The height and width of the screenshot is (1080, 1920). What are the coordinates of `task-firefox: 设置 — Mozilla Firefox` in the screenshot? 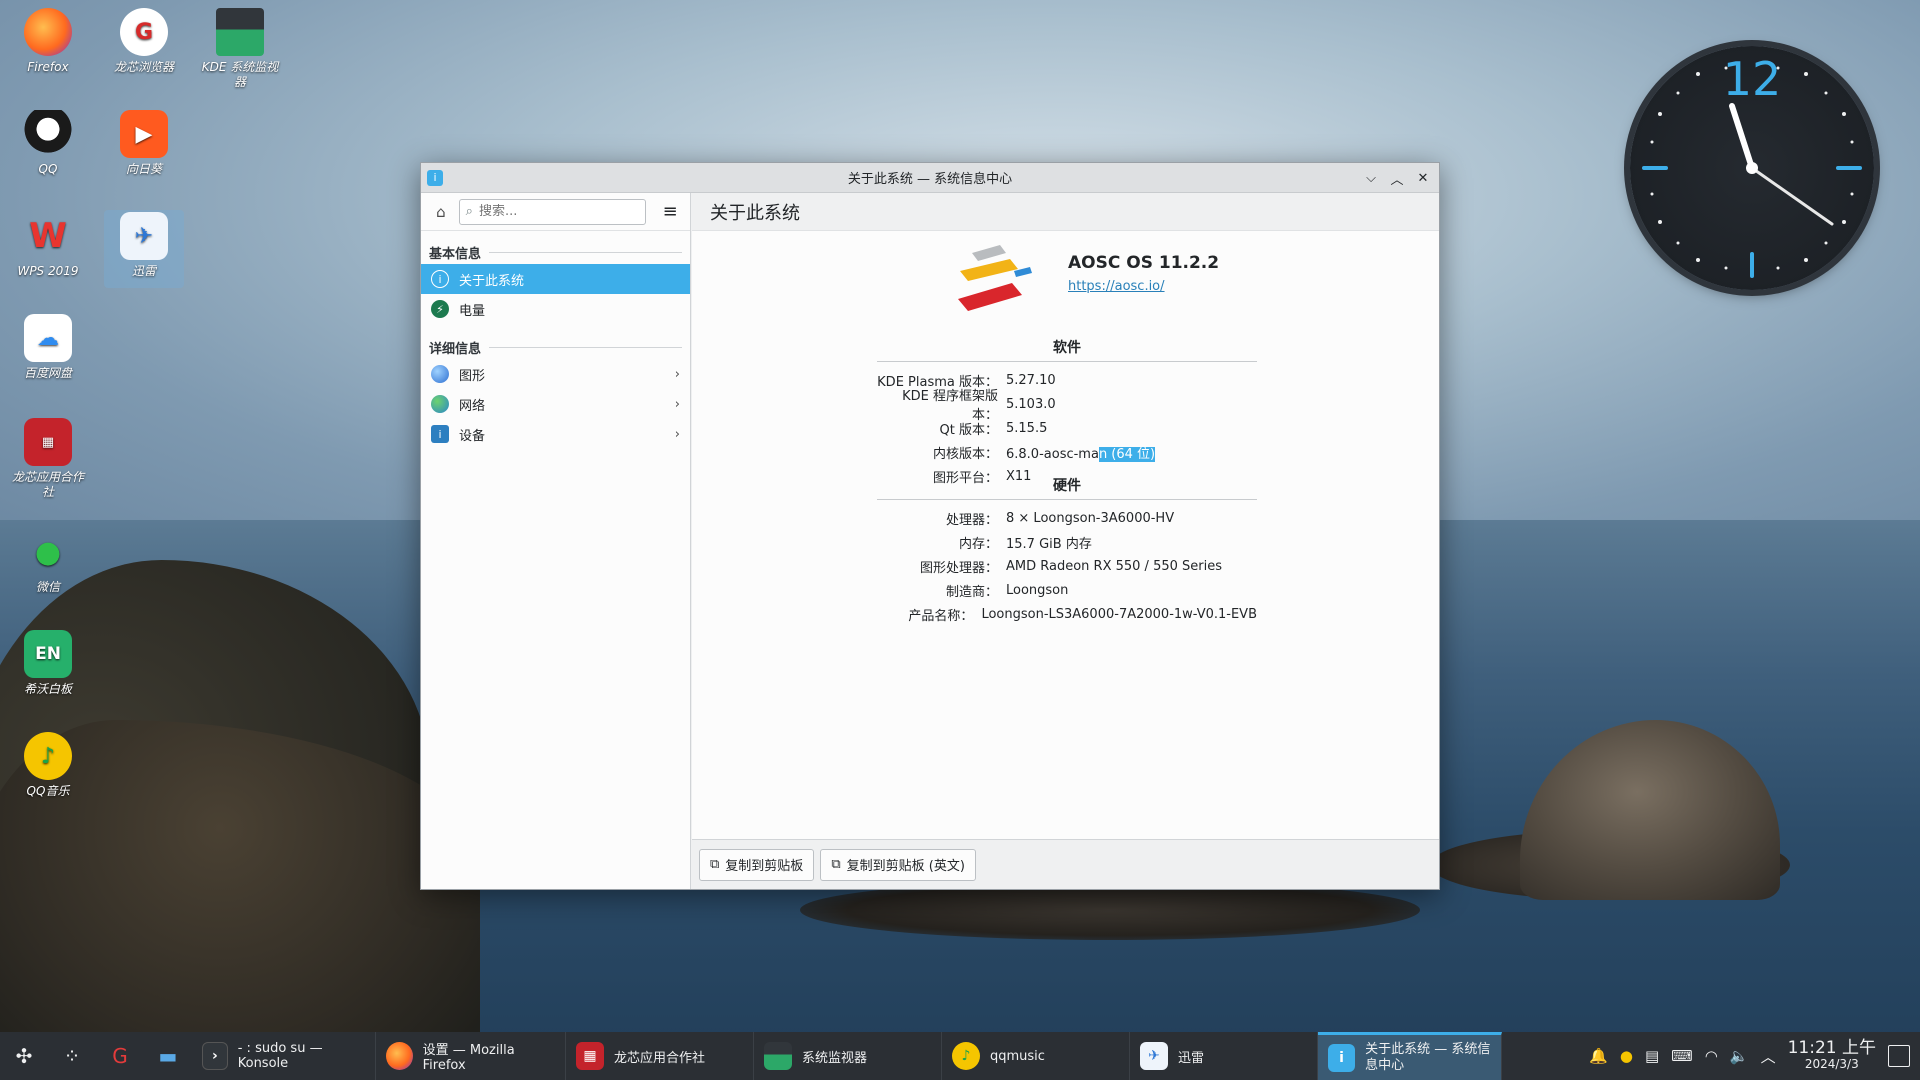 It's located at (471, 1056).